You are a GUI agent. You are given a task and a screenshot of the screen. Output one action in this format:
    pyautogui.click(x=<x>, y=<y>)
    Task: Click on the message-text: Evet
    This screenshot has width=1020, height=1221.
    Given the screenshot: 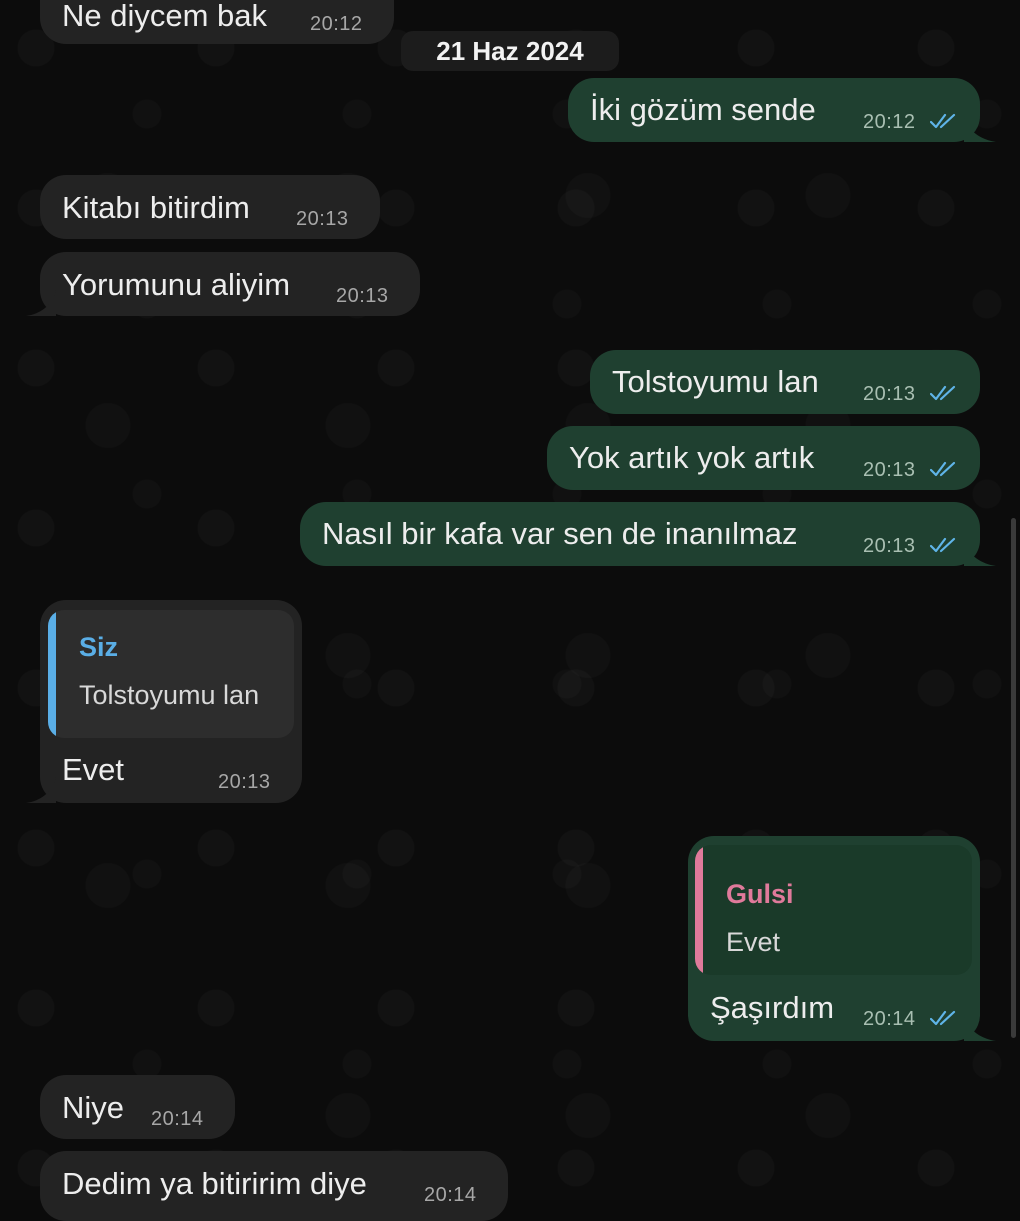 What is the action you would take?
    pyautogui.click(x=93, y=769)
    